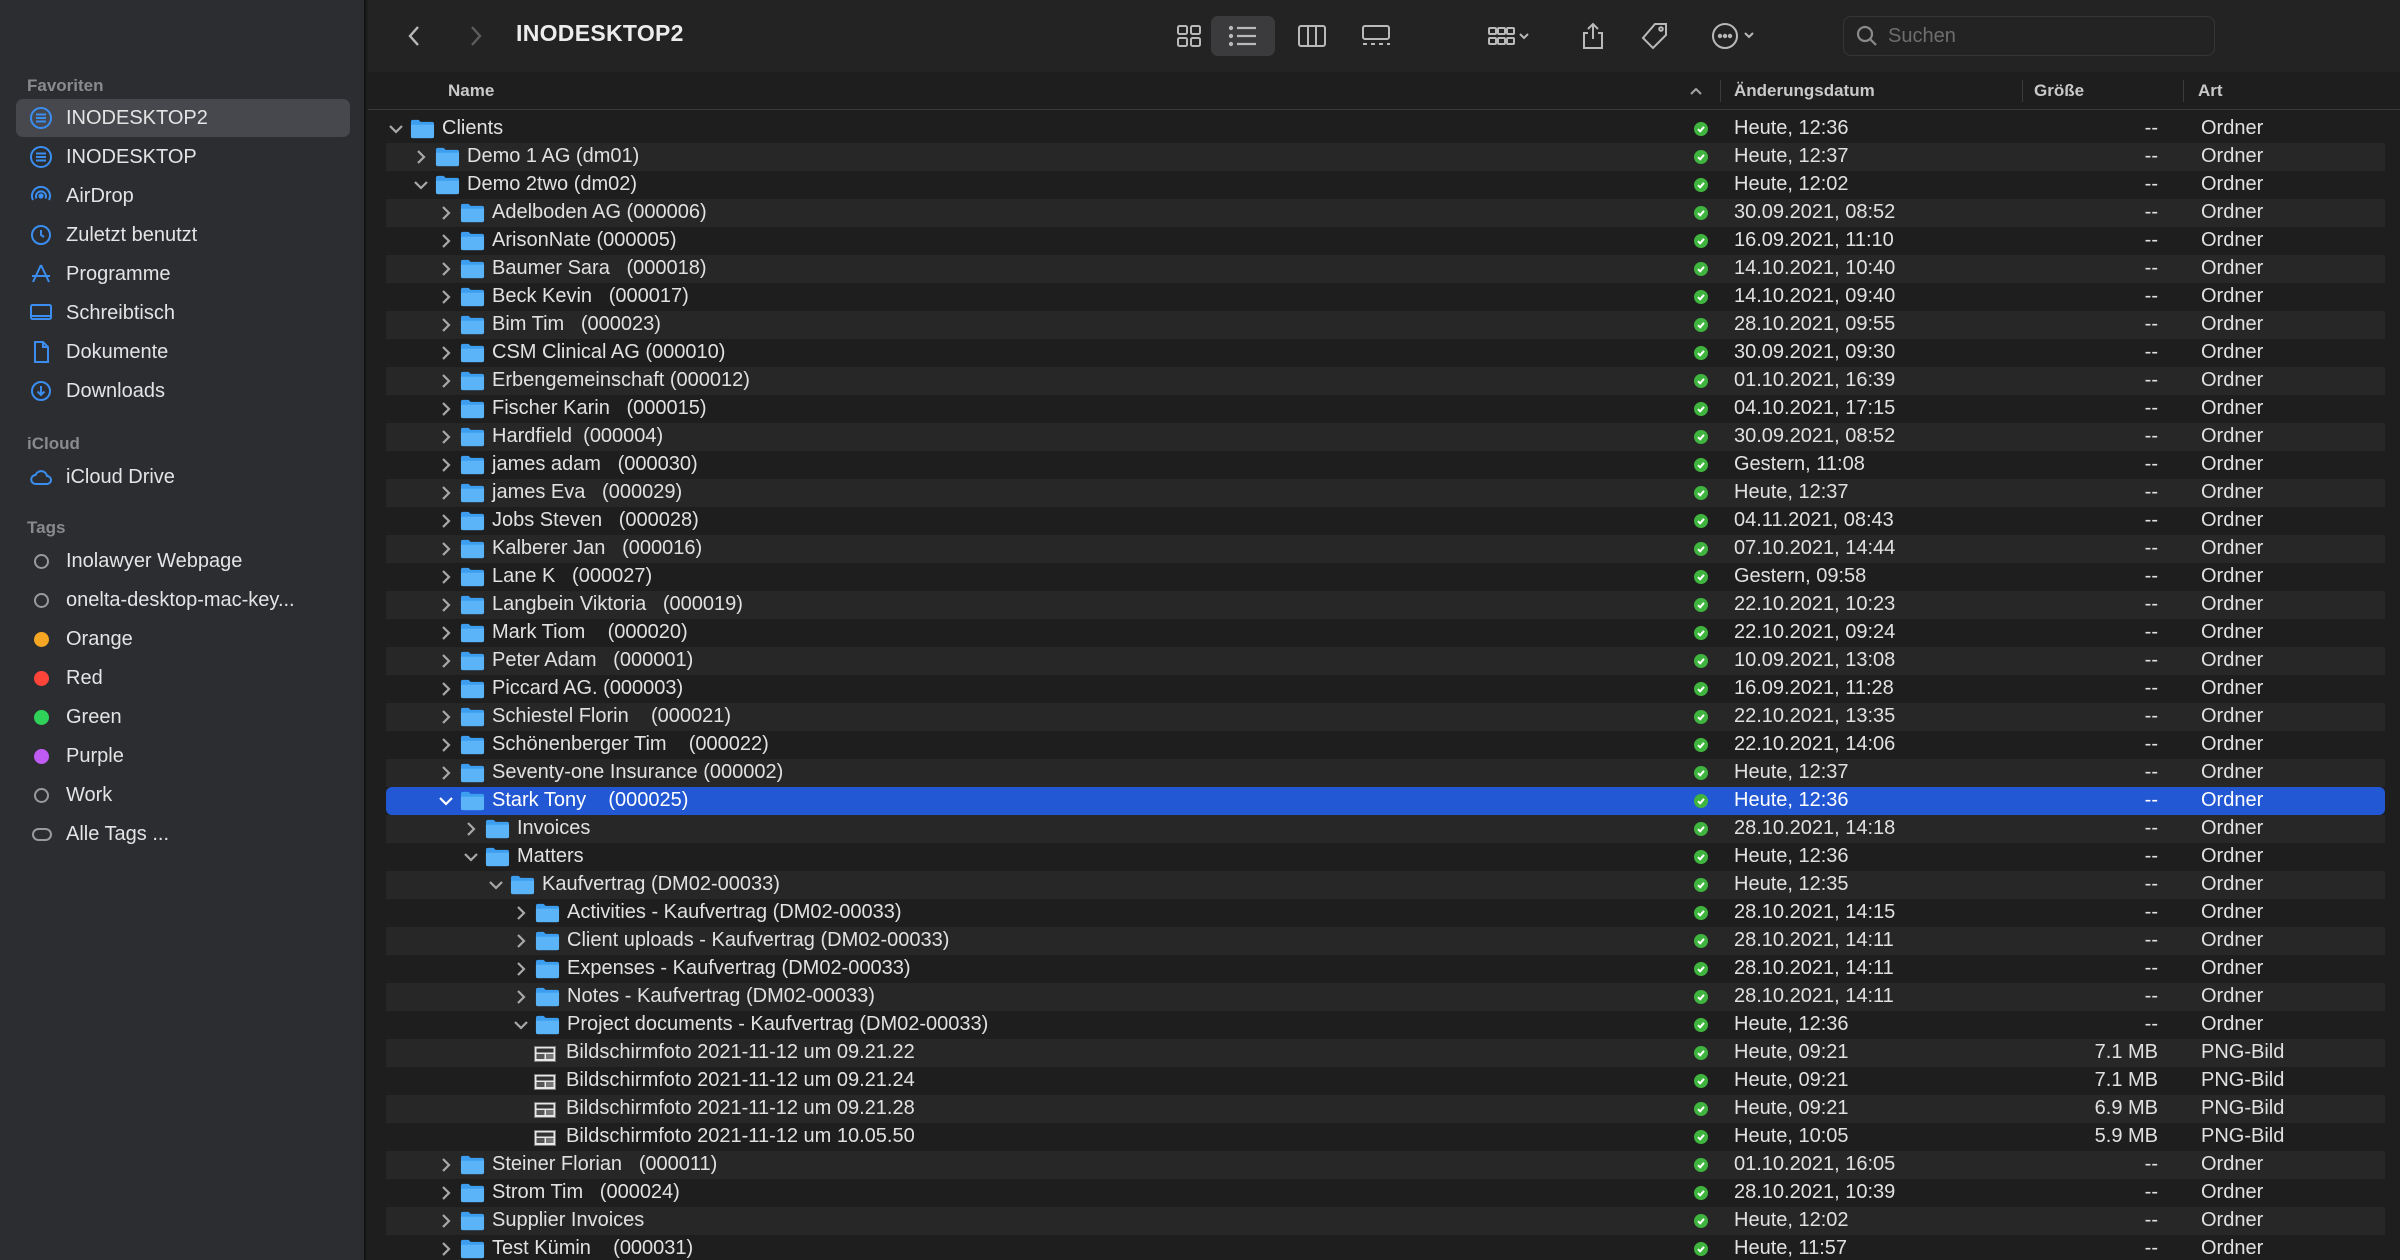  Describe the element at coordinates (183, 196) in the screenshot. I see `sidebar-item-airdrop: AirDrop` at that location.